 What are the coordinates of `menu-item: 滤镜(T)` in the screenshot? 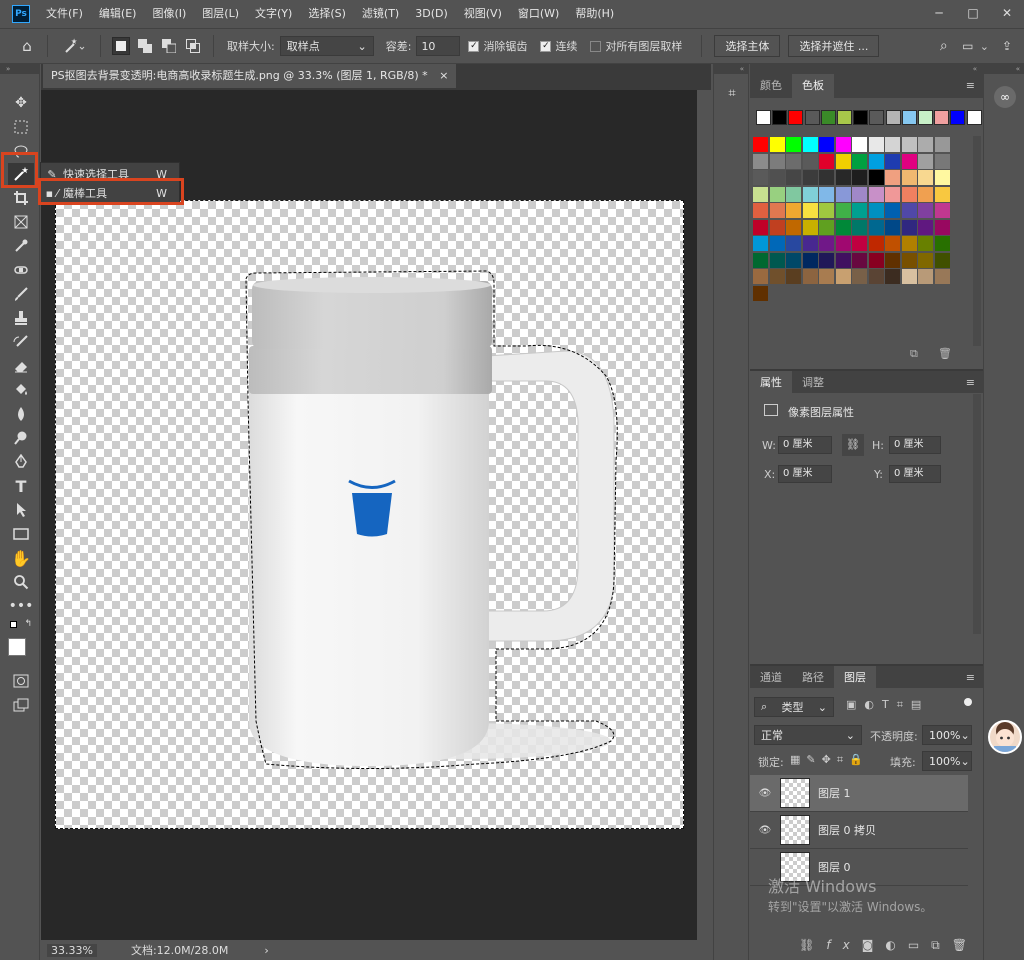 It's located at (380, 14).